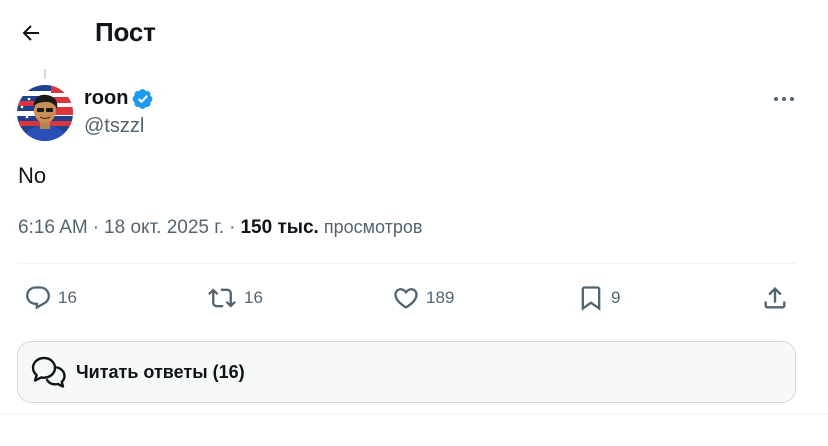 This screenshot has width=828, height=446. What do you see at coordinates (591, 298) in the screenshot?
I see `bookmark-icon` at bounding box center [591, 298].